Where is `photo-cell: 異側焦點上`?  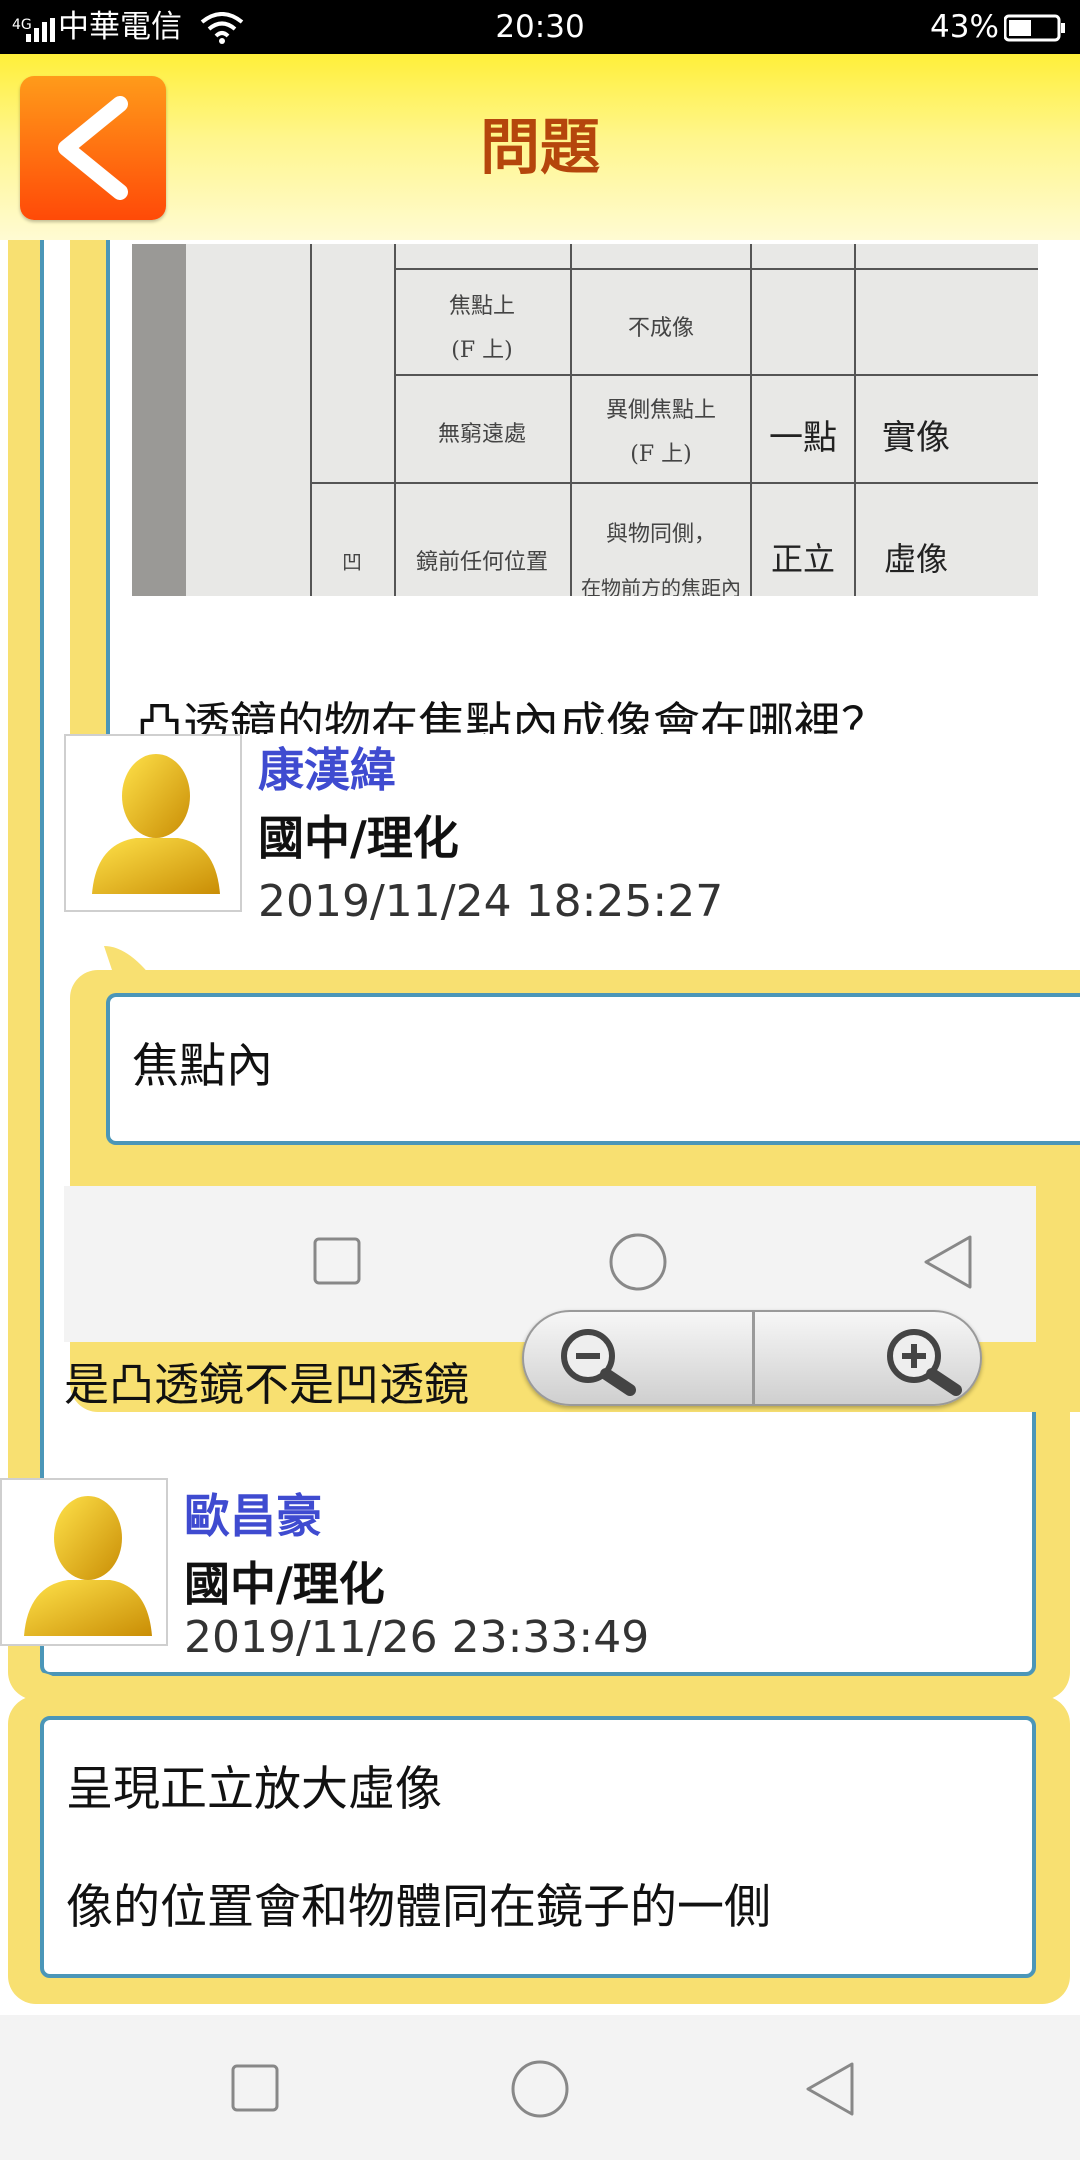 photo-cell: 異側焦點上 is located at coordinates (660, 410).